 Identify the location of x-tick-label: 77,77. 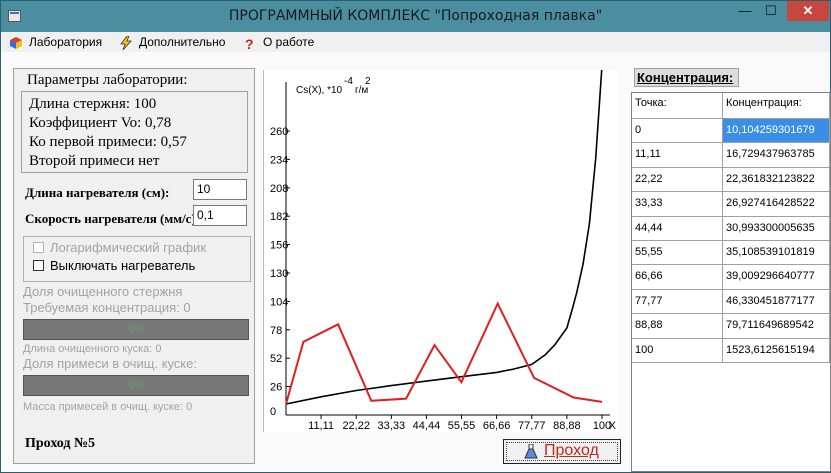
(532, 426).